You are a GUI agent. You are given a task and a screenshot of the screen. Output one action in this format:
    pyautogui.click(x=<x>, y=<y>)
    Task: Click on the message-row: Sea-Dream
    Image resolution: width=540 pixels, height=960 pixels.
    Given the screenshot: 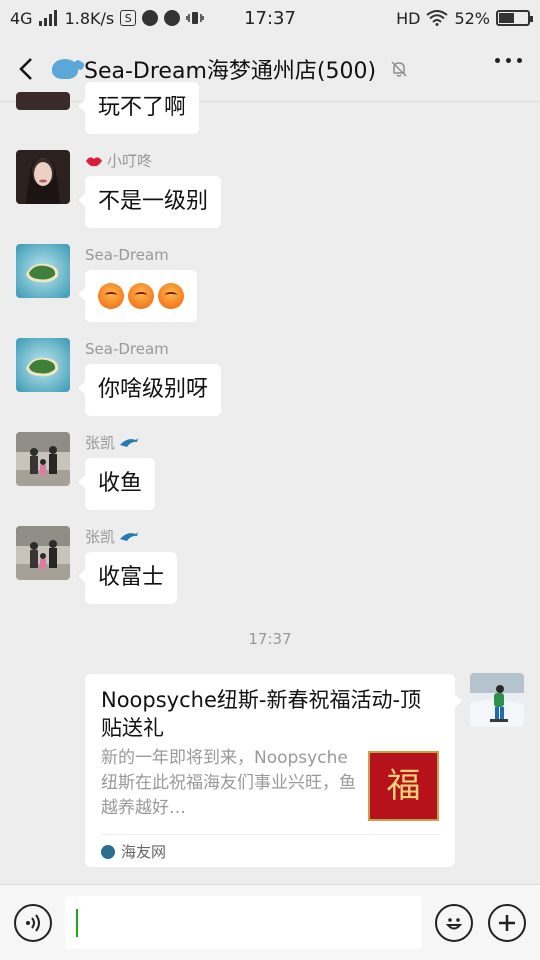 What is the action you would take?
    pyautogui.click(x=106, y=283)
    